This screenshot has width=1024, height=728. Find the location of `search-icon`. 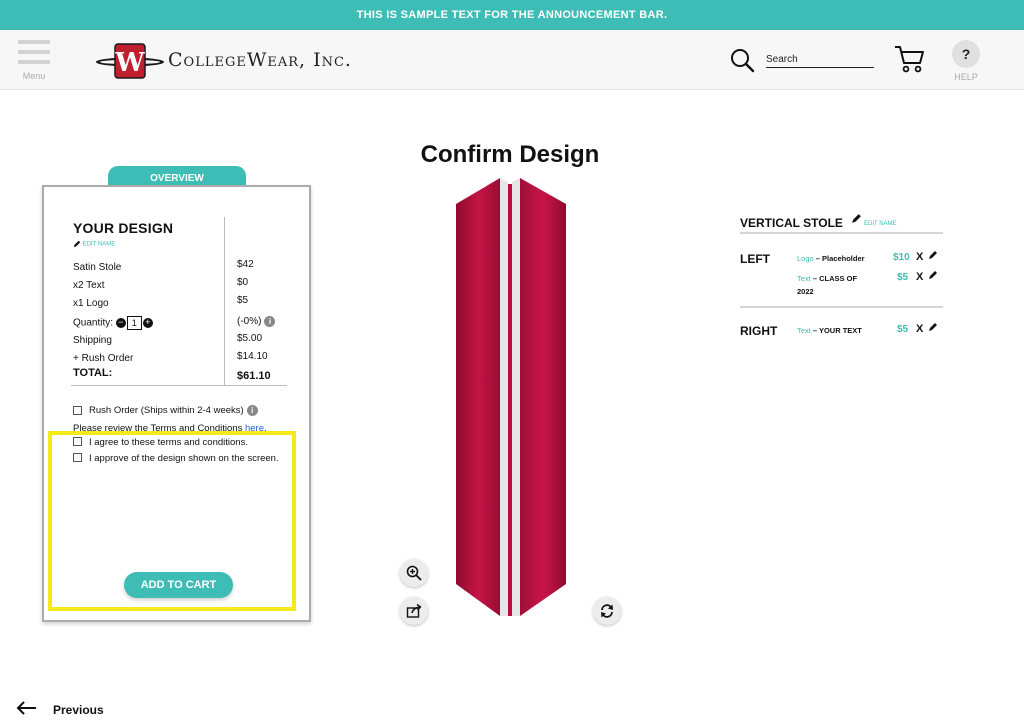

search-icon is located at coordinates (742, 60).